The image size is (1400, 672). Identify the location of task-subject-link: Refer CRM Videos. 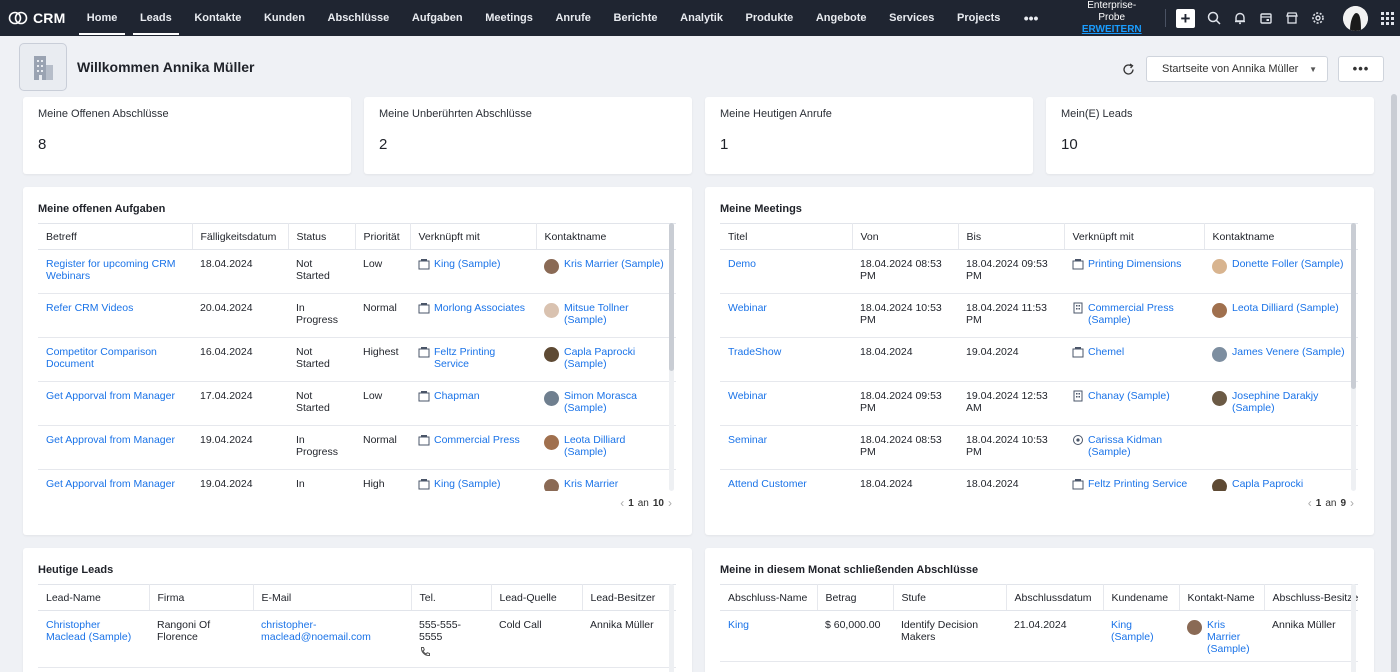
(89, 308).